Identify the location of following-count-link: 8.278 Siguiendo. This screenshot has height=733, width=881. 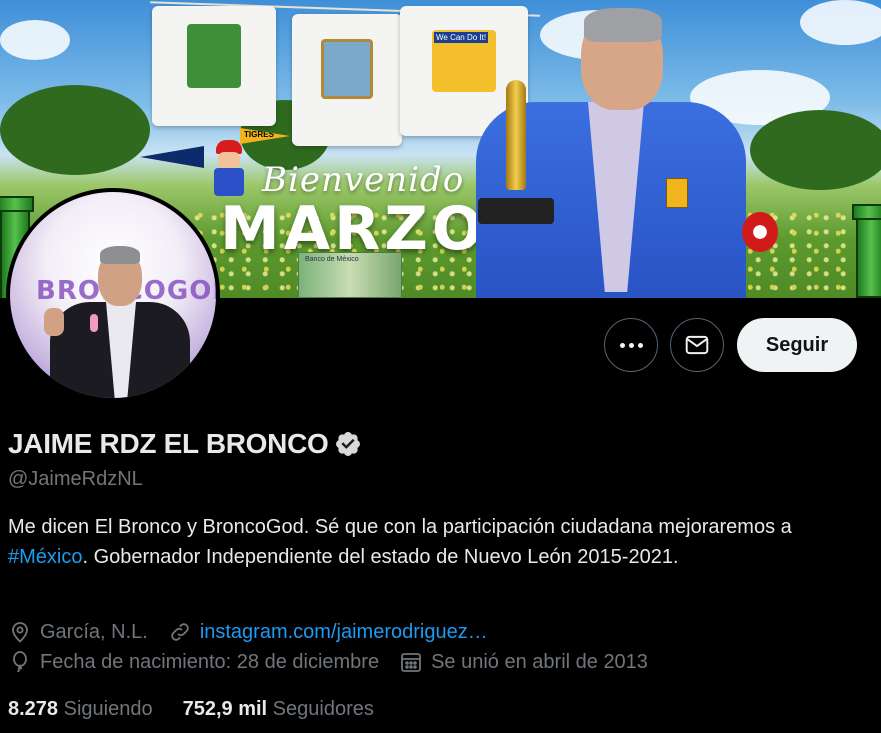
(80, 709).